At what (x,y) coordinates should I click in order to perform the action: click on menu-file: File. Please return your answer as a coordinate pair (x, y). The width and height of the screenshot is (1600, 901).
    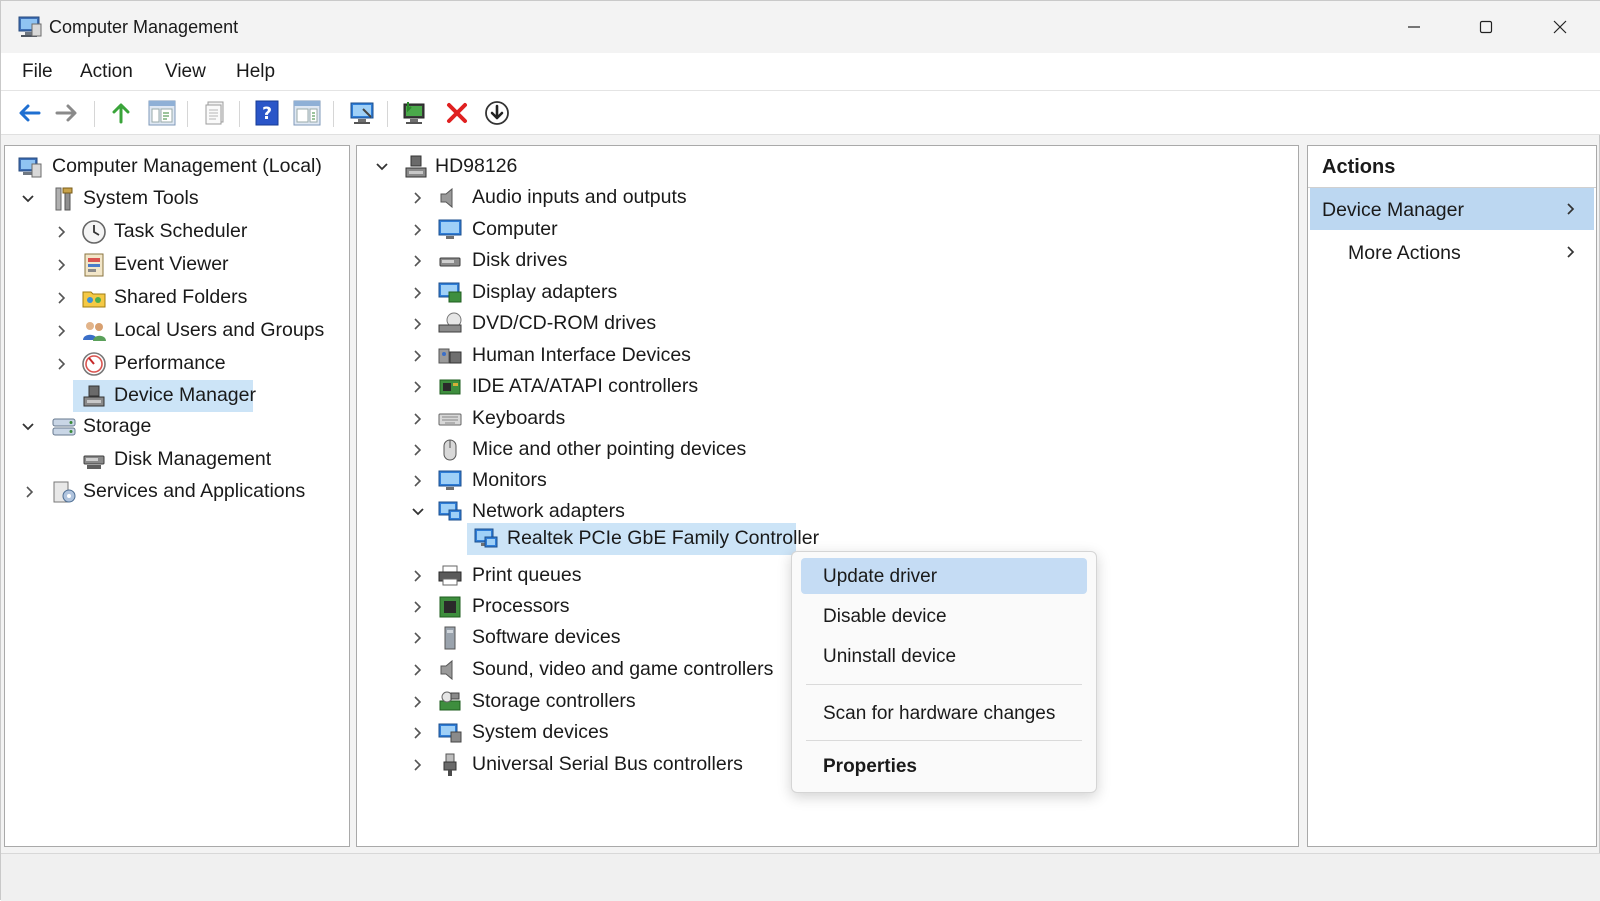
    Looking at the image, I should click on (37, 72).